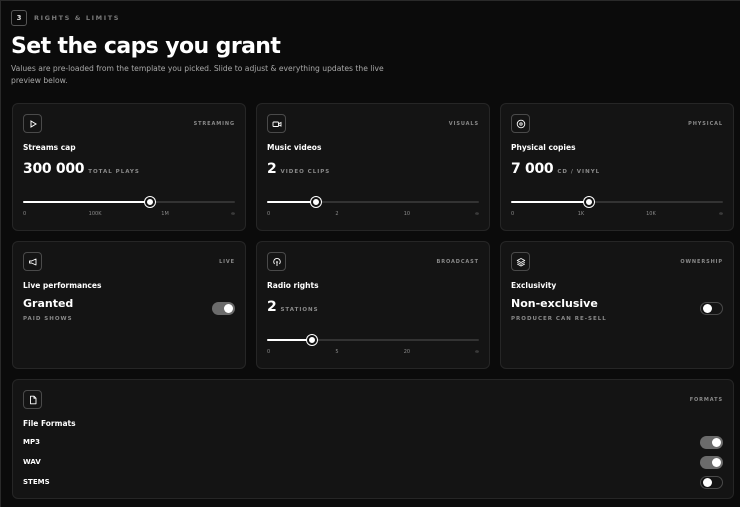 The width and height of the screenshot is (740, 507). What do you see at coordinates (520, 261) in the screenshot?
I see `layers-icon` at bounding box center [520, 261].